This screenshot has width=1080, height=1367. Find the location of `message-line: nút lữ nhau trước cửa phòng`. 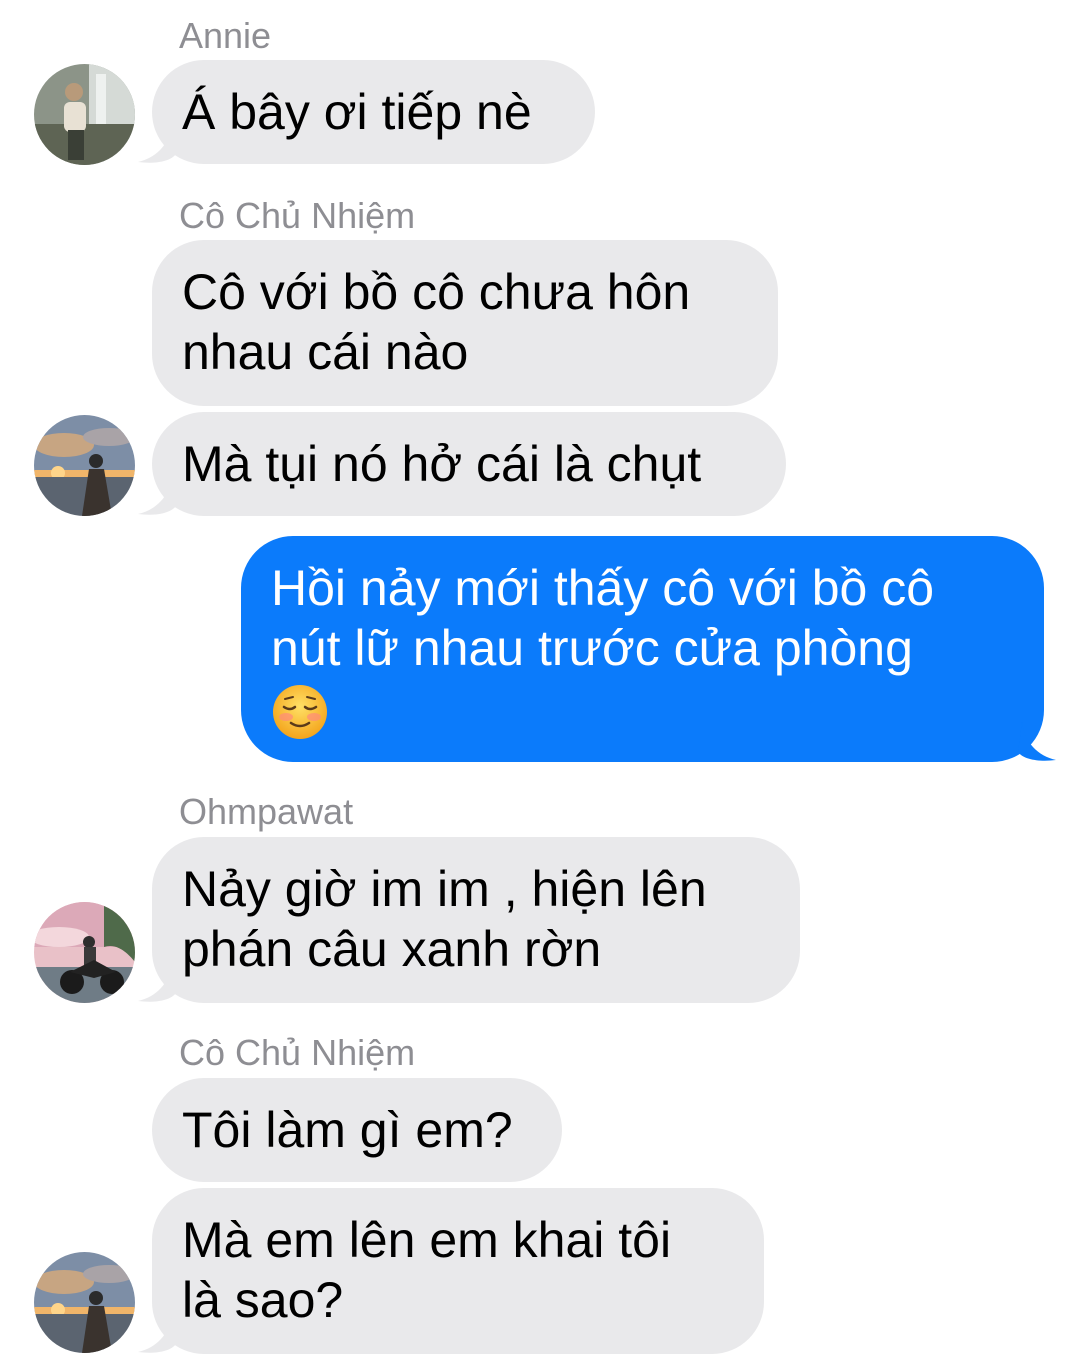

message-line: nút lữ nhau trước cửa phòng is located at coordinates (592, 648).